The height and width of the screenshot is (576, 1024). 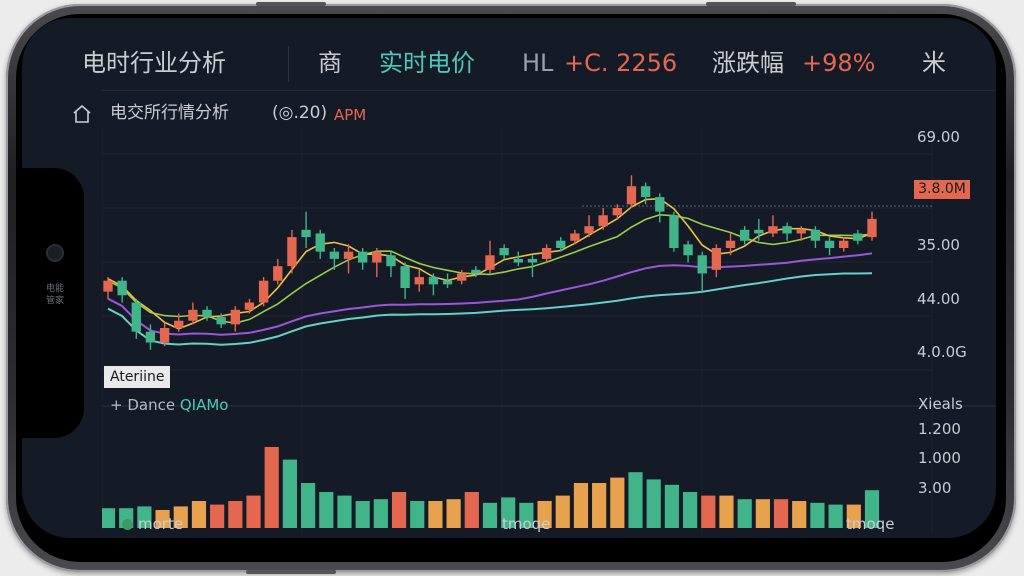 I want to click on home-icon, so click(x=82, y=114).